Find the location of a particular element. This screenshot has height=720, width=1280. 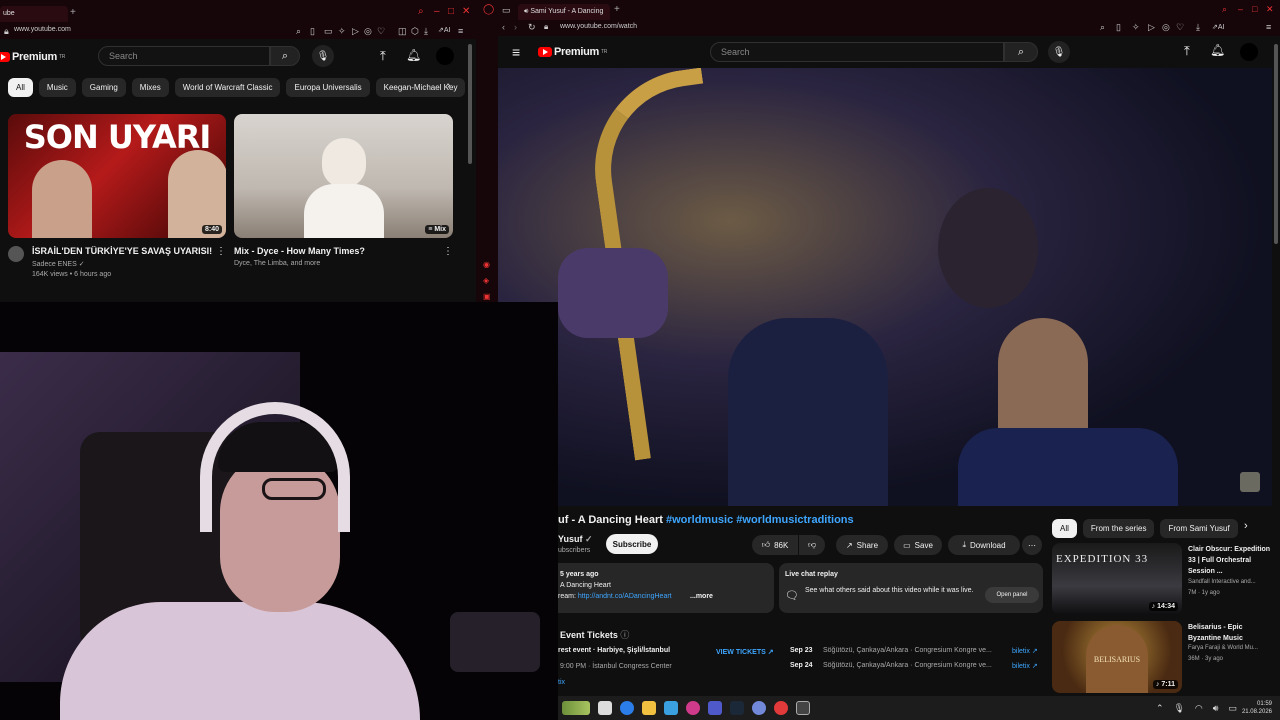

chip-europa: Europa Universalis is located at coordinates (328, 87).